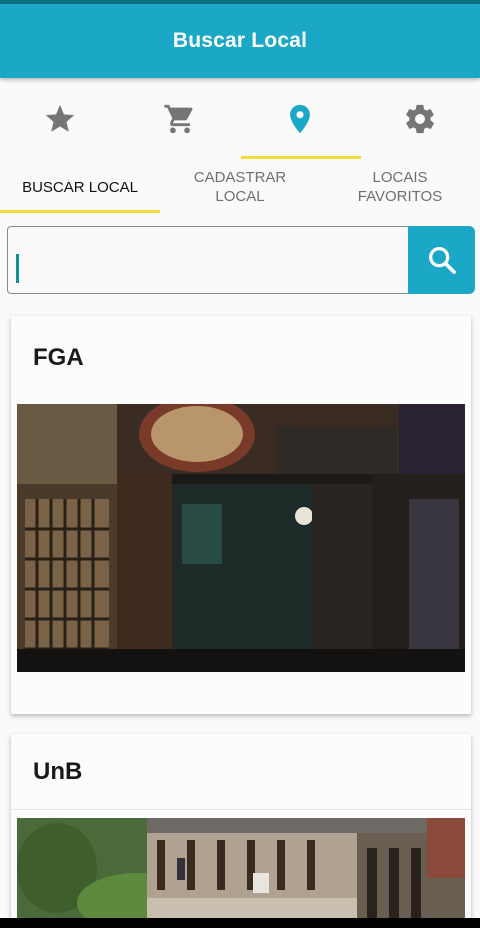 This screenshot has width=480, height=928. I want to click on tab-locais-favoritos: LOCAIS FAVORITOS, so click(400, 187).